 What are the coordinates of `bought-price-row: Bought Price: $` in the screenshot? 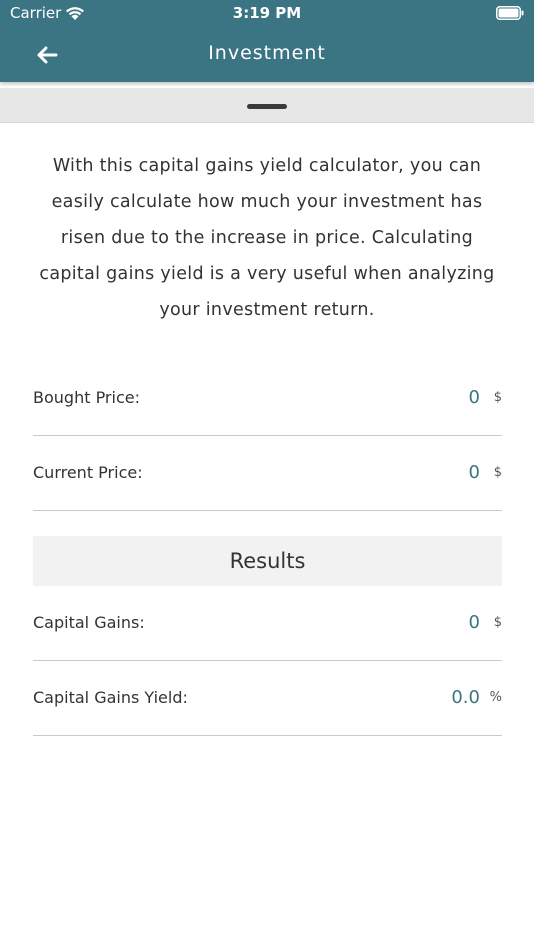 It's located at (267, 398).